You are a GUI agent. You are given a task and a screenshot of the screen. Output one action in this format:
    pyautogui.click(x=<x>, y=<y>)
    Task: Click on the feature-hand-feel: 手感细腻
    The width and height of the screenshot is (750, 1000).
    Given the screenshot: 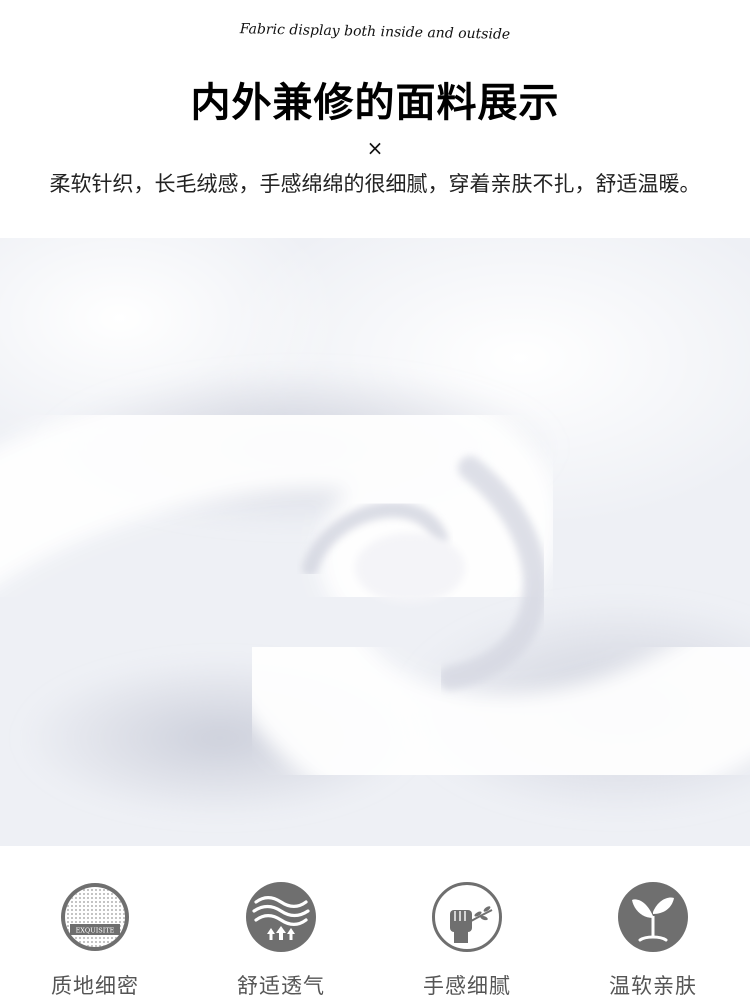 What is the action you would take?
    pyautogui.click(x=467, y=940)
    